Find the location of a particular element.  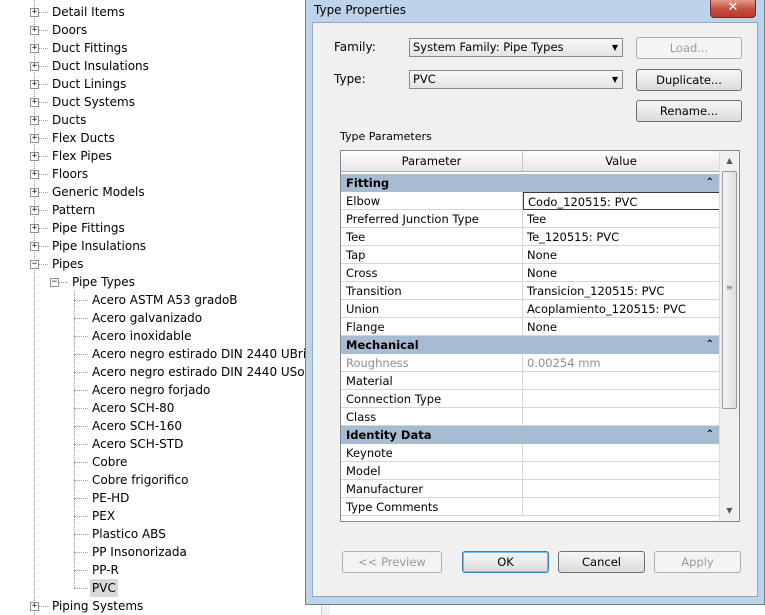

parameter-row: Keynote is located at coordinates (530, 453).